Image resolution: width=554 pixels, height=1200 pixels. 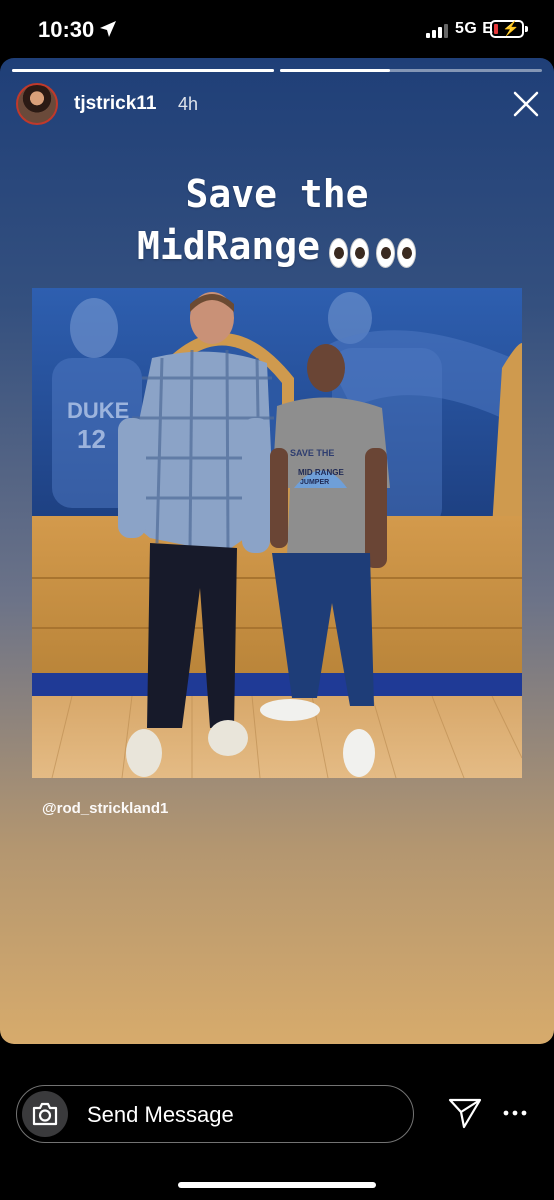 I want to click on more-icon, so click(x=515, y=1113).